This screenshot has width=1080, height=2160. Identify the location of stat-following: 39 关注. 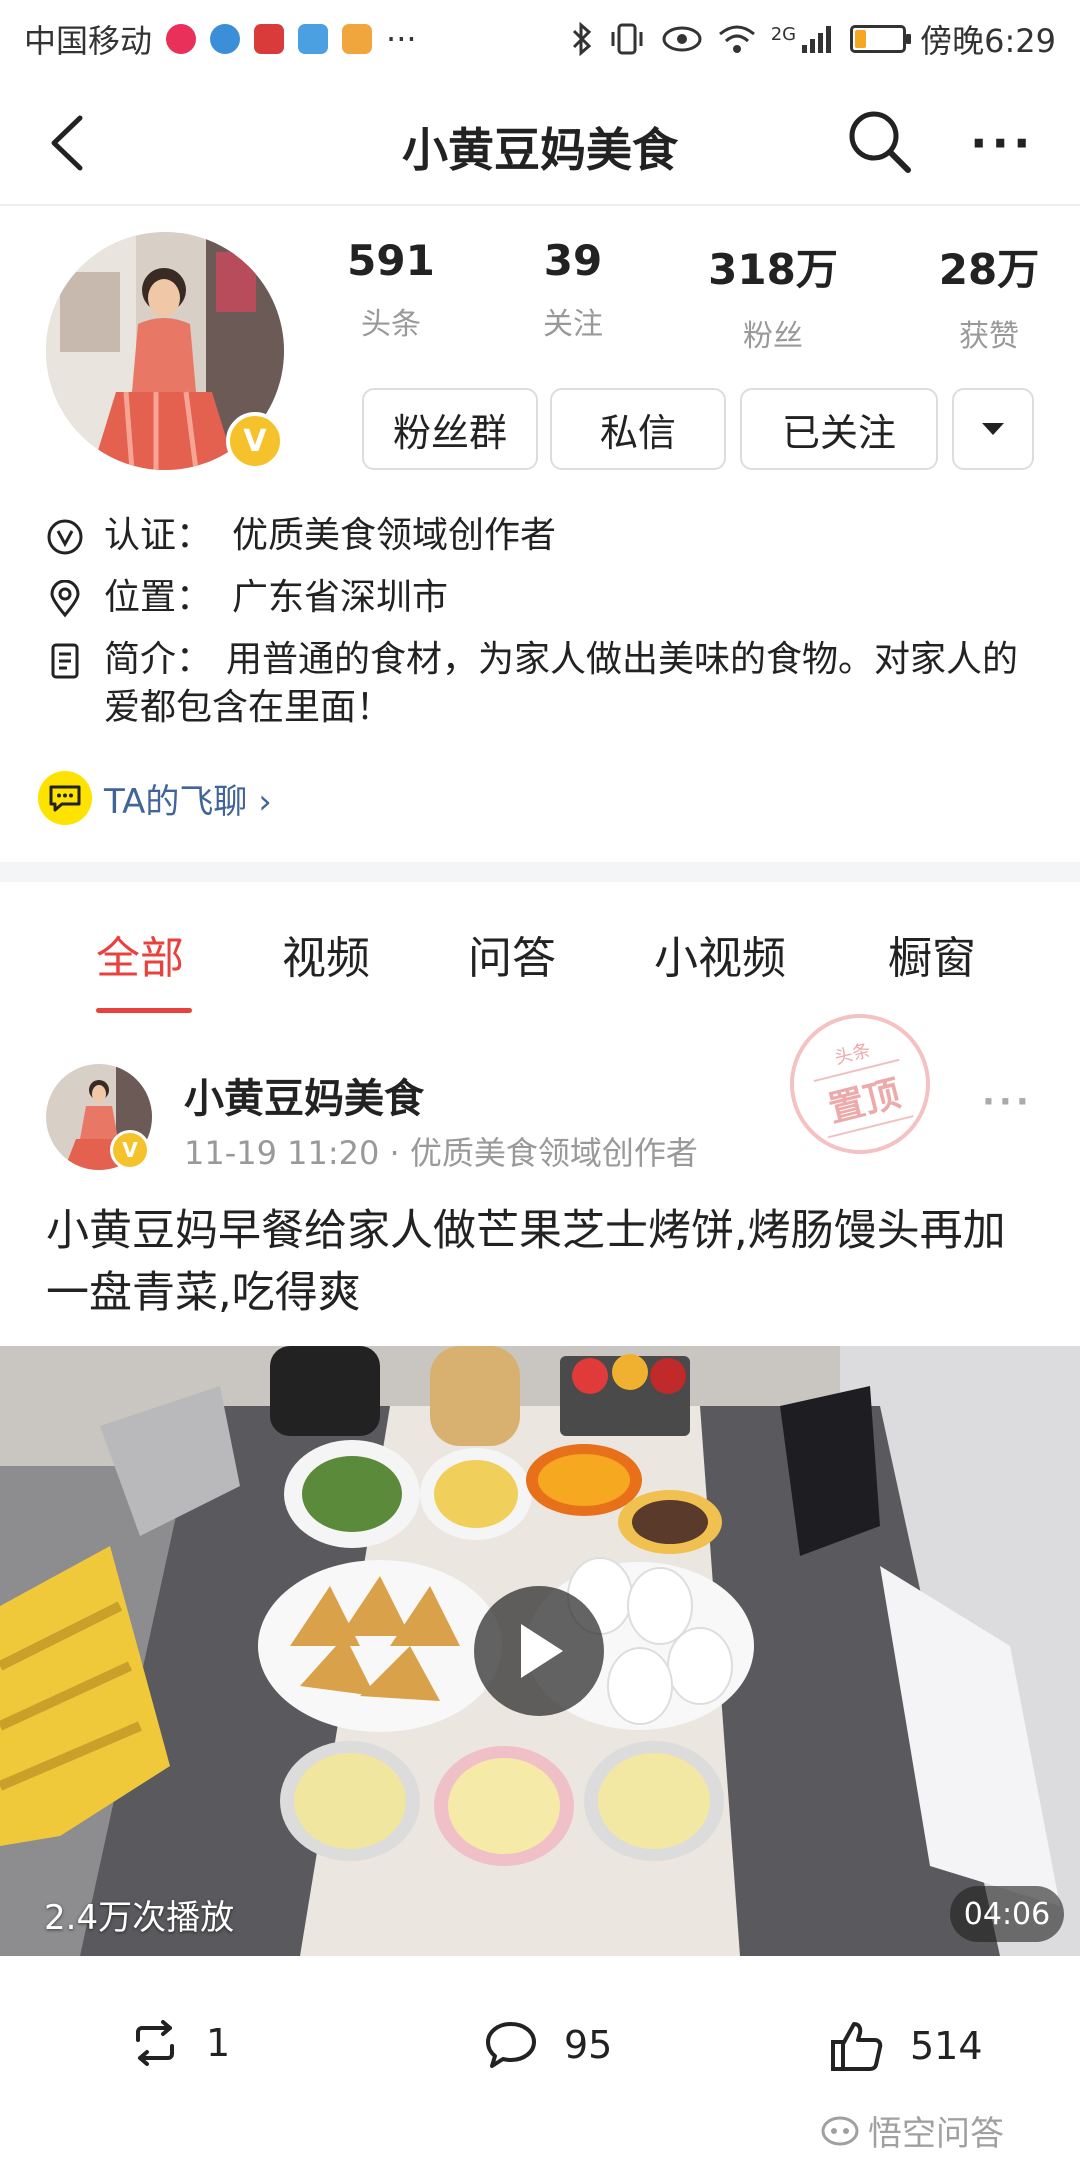
(573, 289).